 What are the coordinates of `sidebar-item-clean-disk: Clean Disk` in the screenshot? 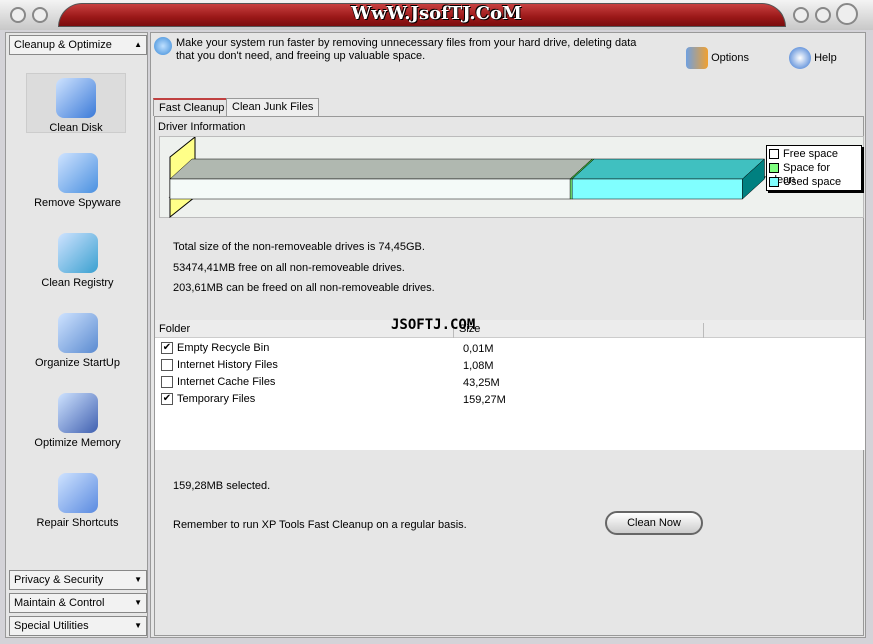 It's located at (76, 103).